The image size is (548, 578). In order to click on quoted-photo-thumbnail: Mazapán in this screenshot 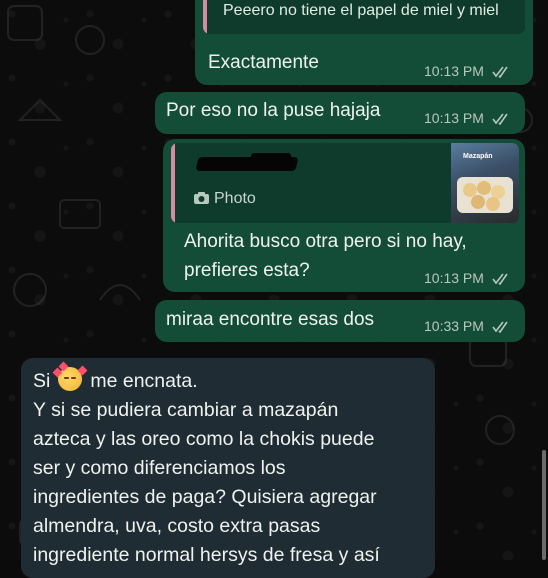, I will do `click(485, 183)`.